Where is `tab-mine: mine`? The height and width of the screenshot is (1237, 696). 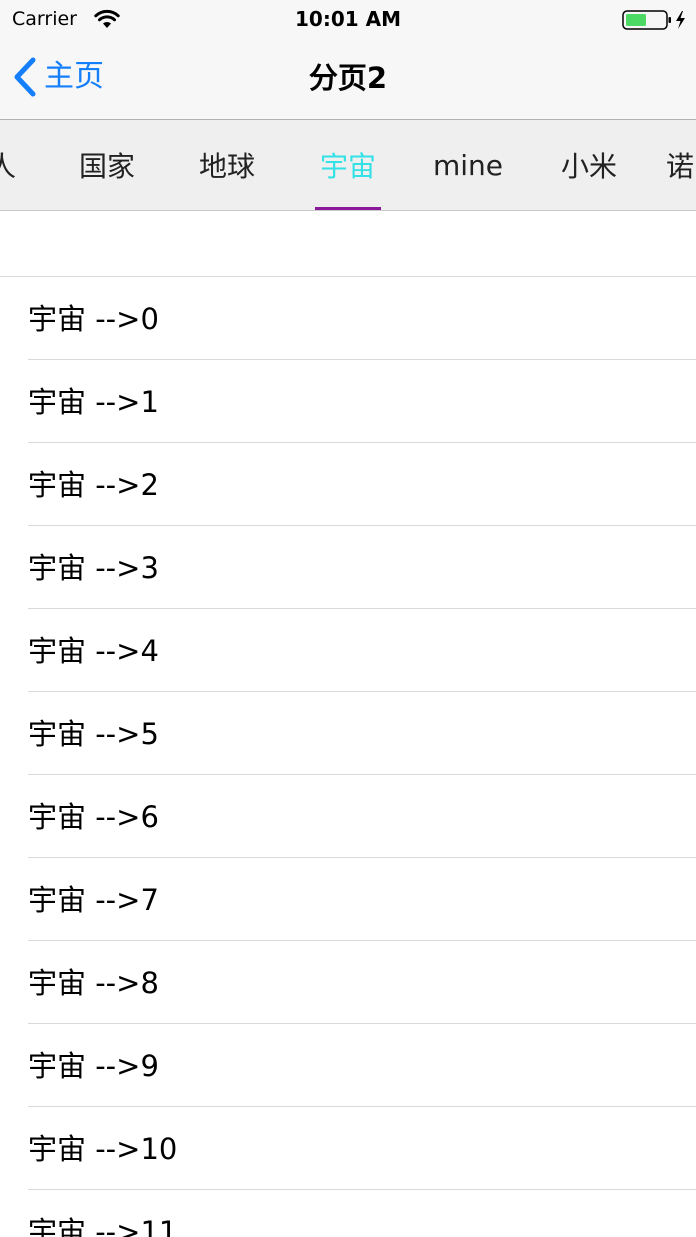
tab-mine: mine is located at coordinates (468, 165).